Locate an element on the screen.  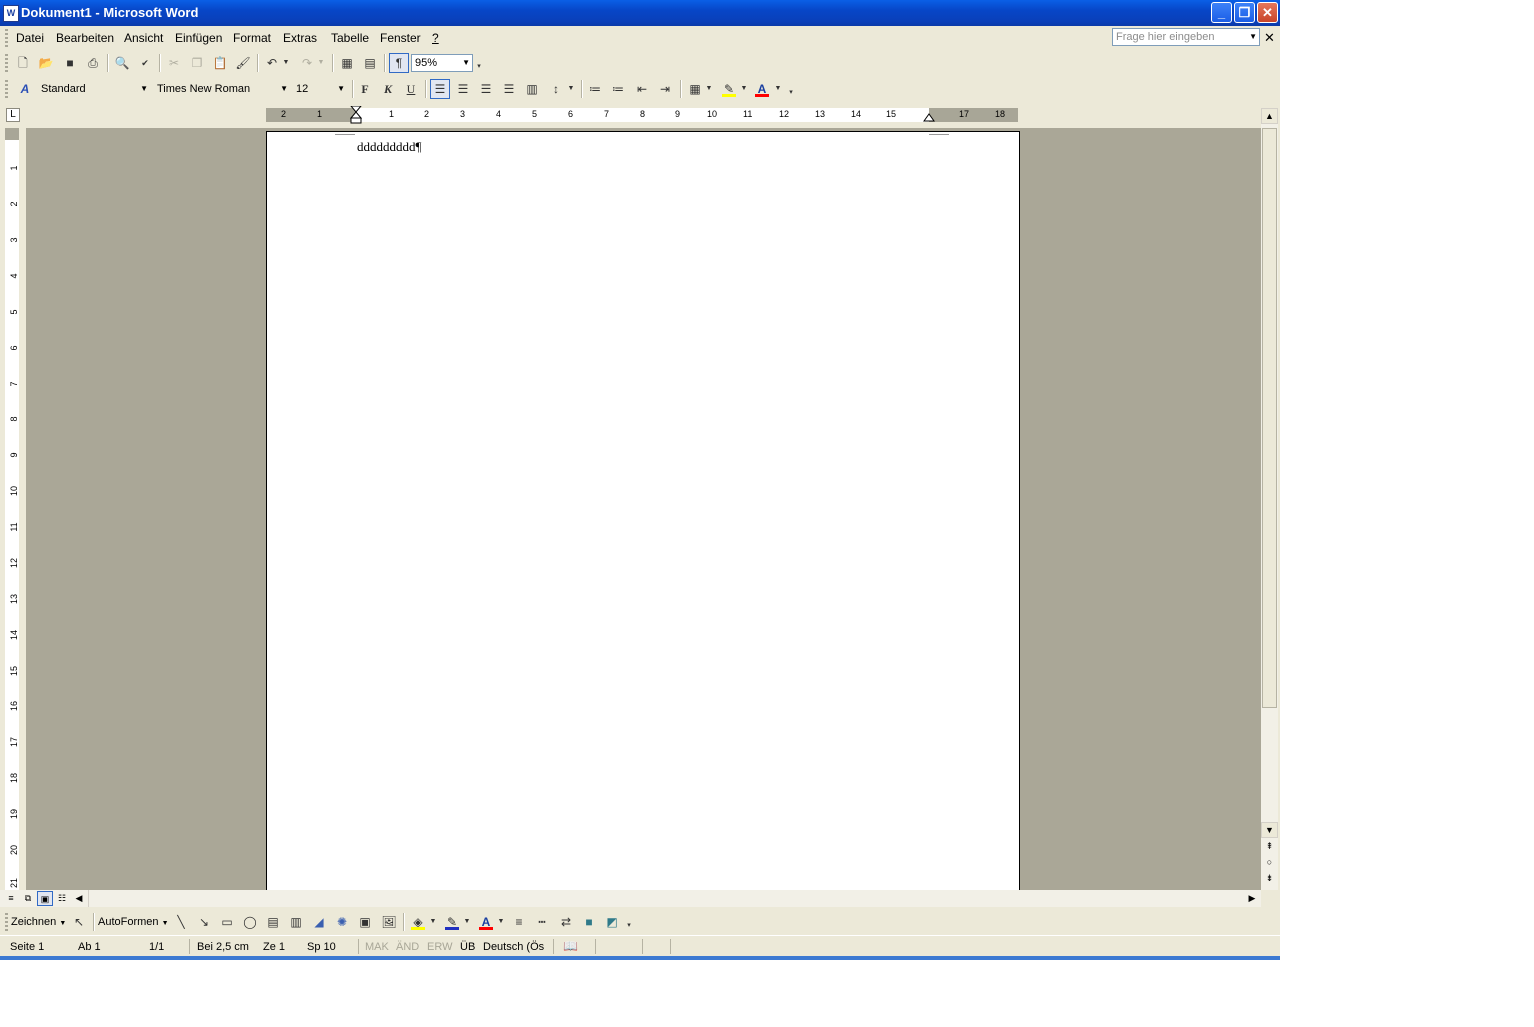
next-page-icon: ⇟ is located at coordinates (1269, 879).